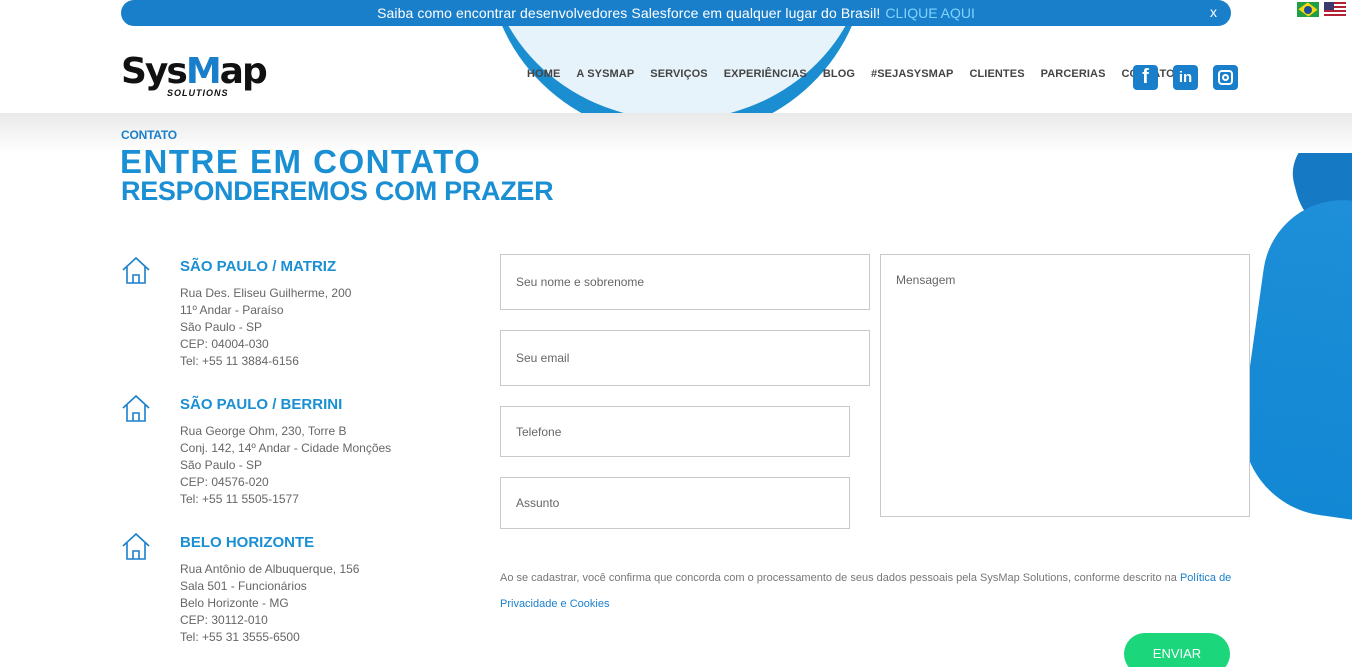 This screenshot has height=667, width=1352. Describe the element at coordinates (929, 13) in the screenshot. I see `banner-link: CLIQUE AQUI` at that location.